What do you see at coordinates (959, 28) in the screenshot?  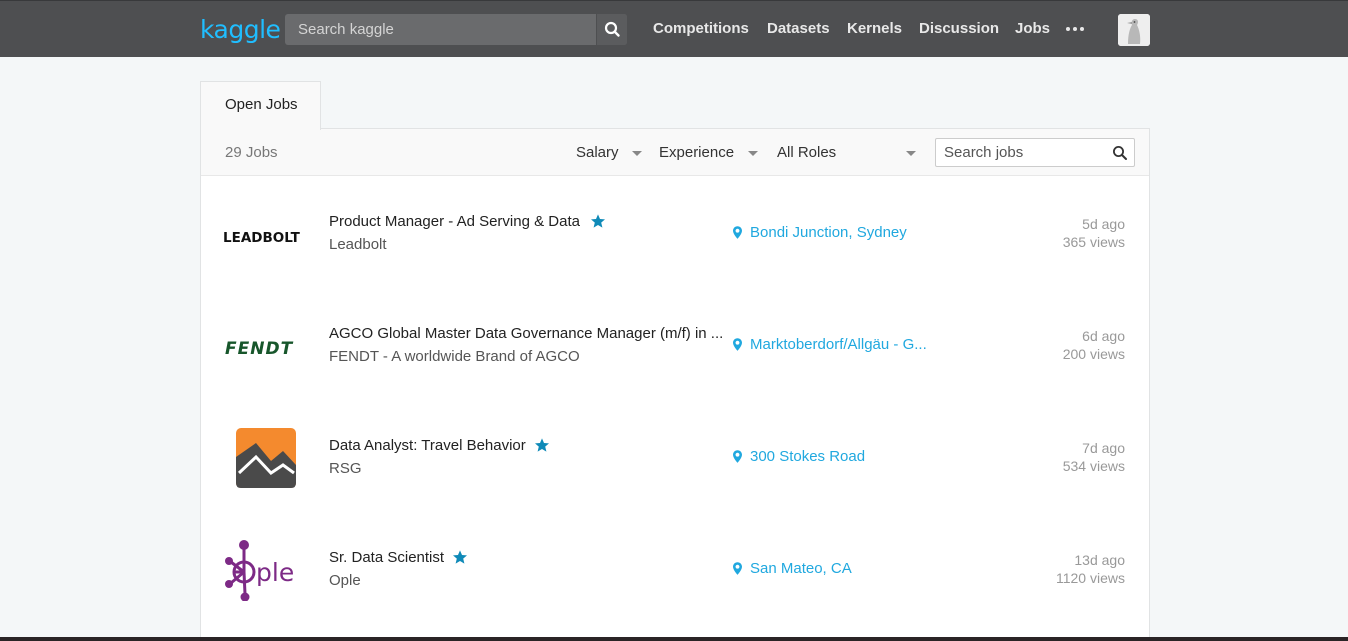 I see `nav-discussion: Discussion` at bounding box center [959, 28].